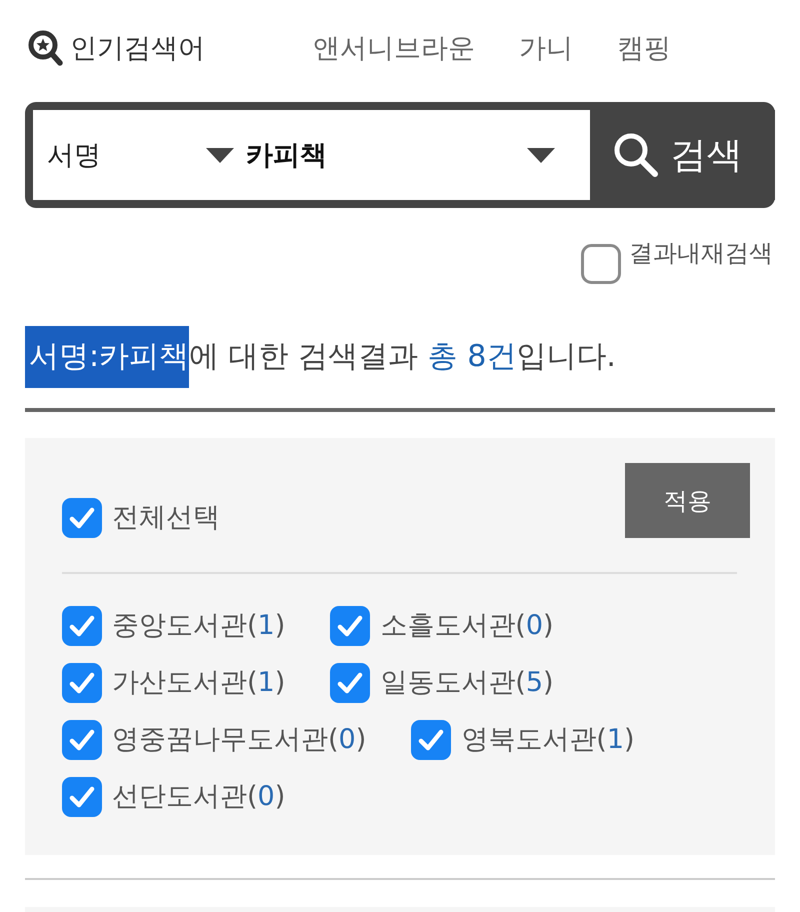 The height and width of the screenshot is (912, 800). Describe the element at coordinates (107, 357) in the screenshot. I see `search-query-highlight: 서명:카피책` at that location.